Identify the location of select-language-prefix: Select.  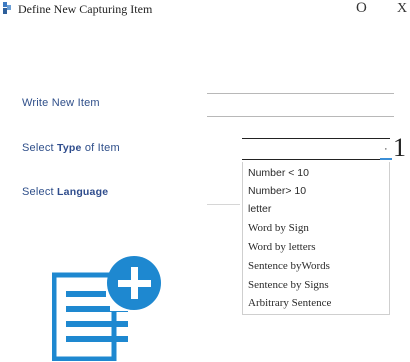
(38, 192).